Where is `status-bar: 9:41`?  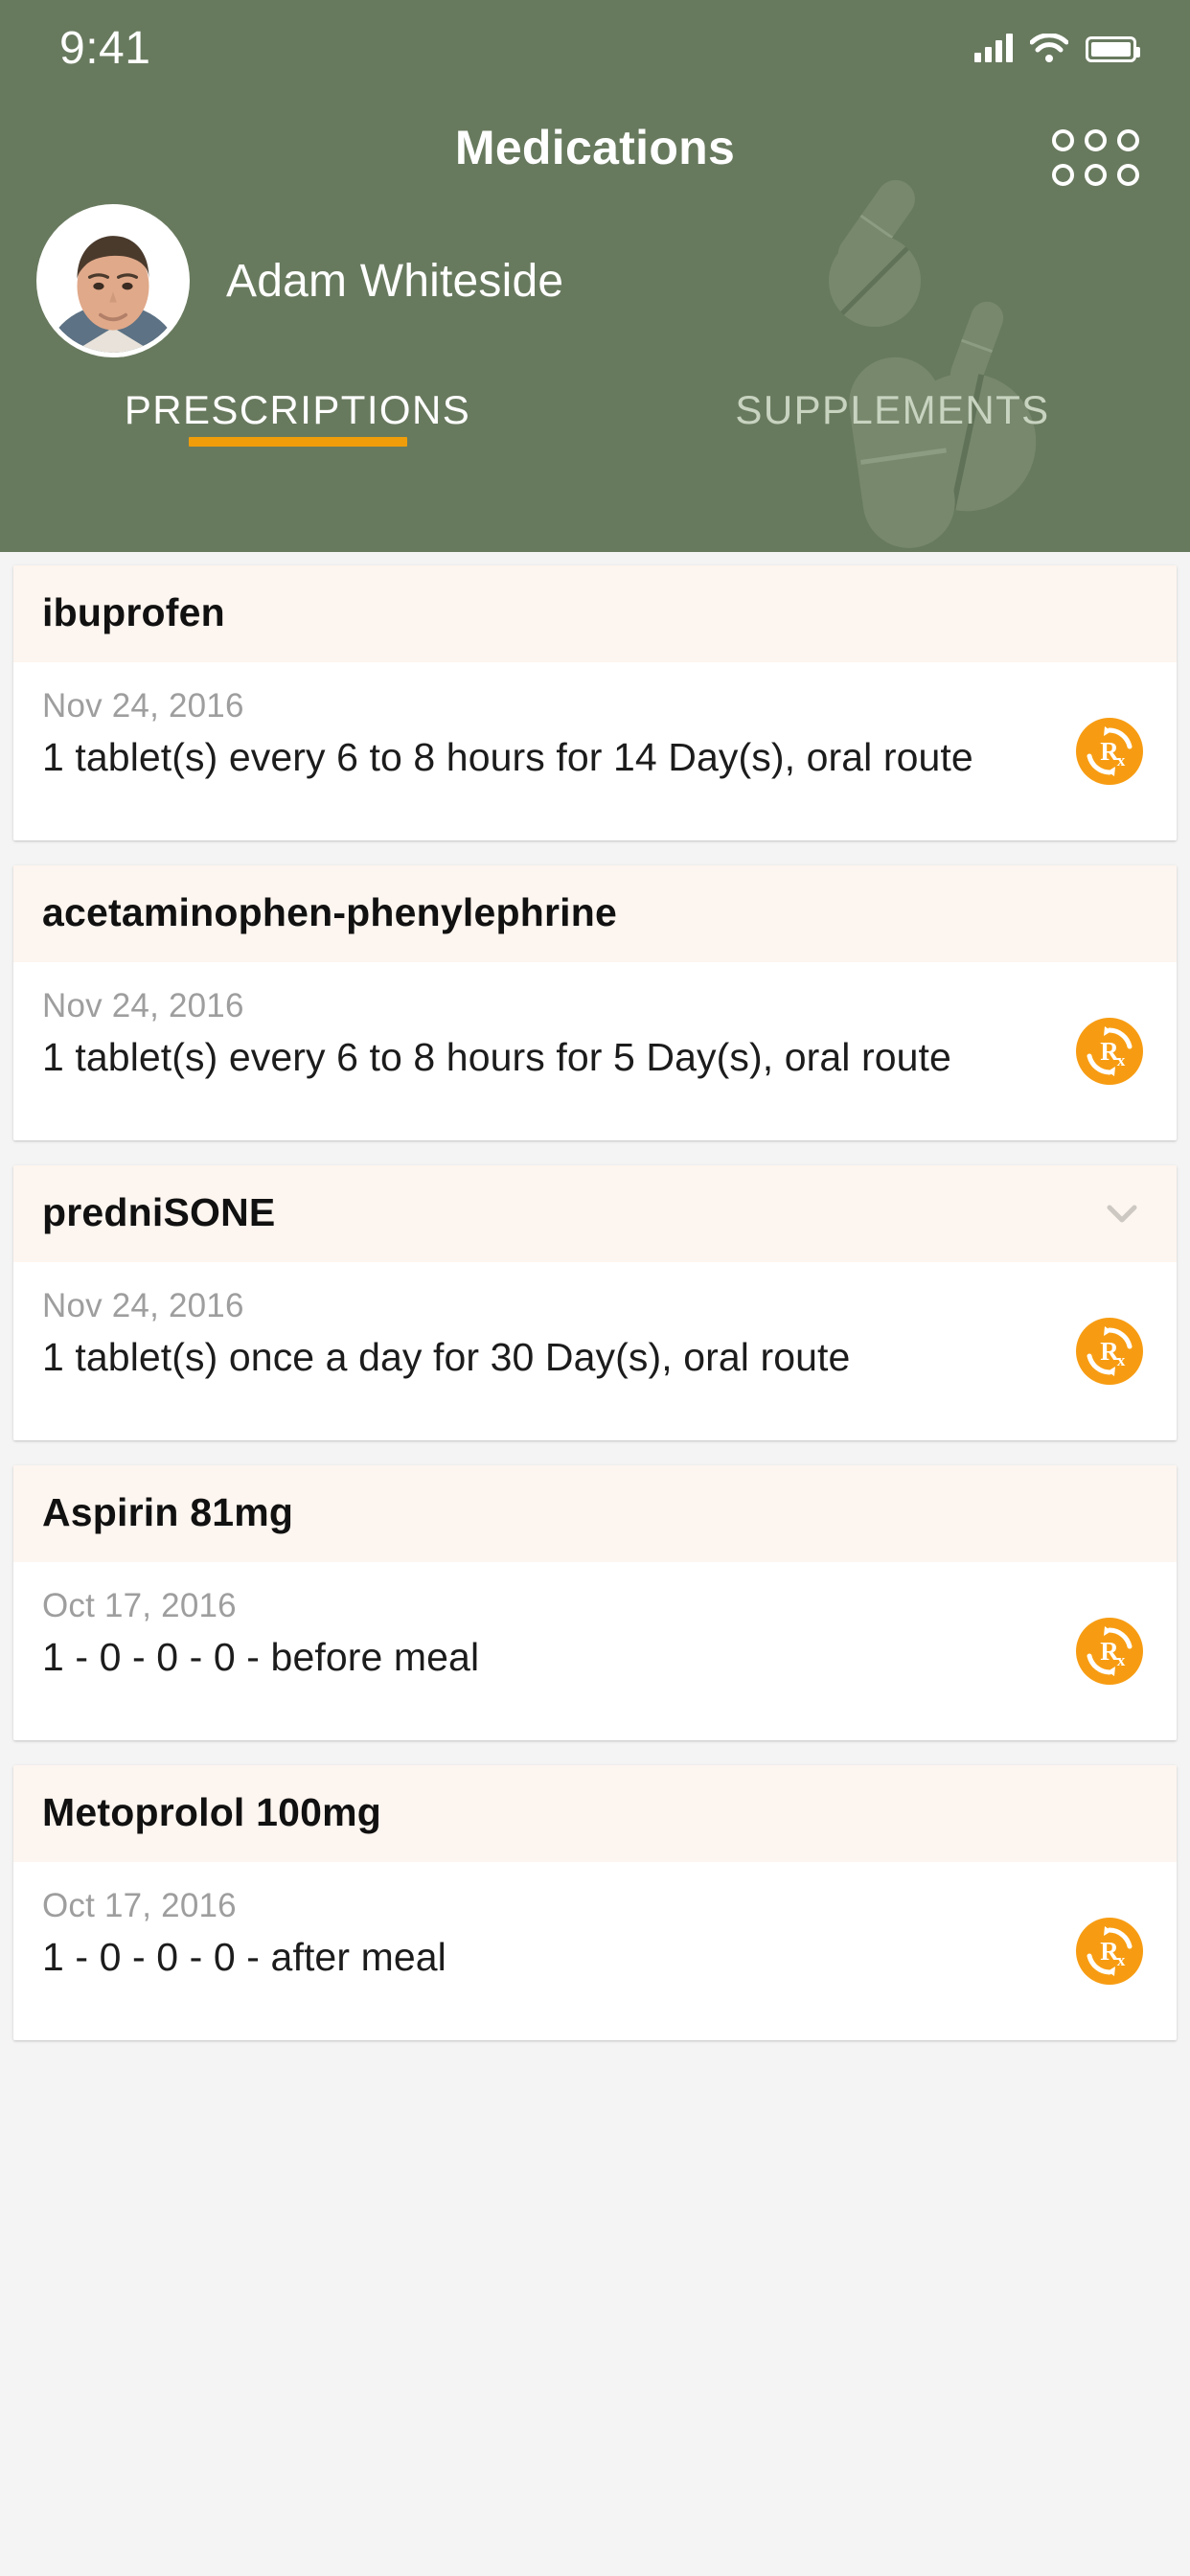 status-bar: 9:41 is located at coordinates (595, 48).